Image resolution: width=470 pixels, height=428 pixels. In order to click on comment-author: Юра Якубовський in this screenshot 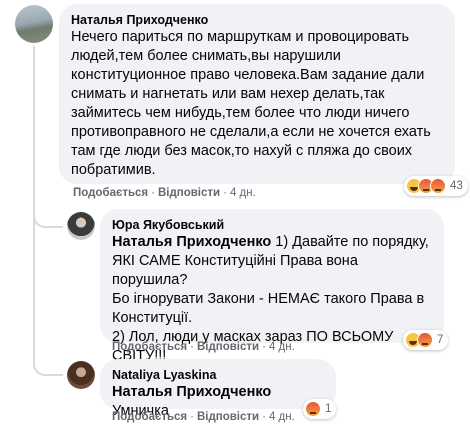, I will do `click(272, 225)`.